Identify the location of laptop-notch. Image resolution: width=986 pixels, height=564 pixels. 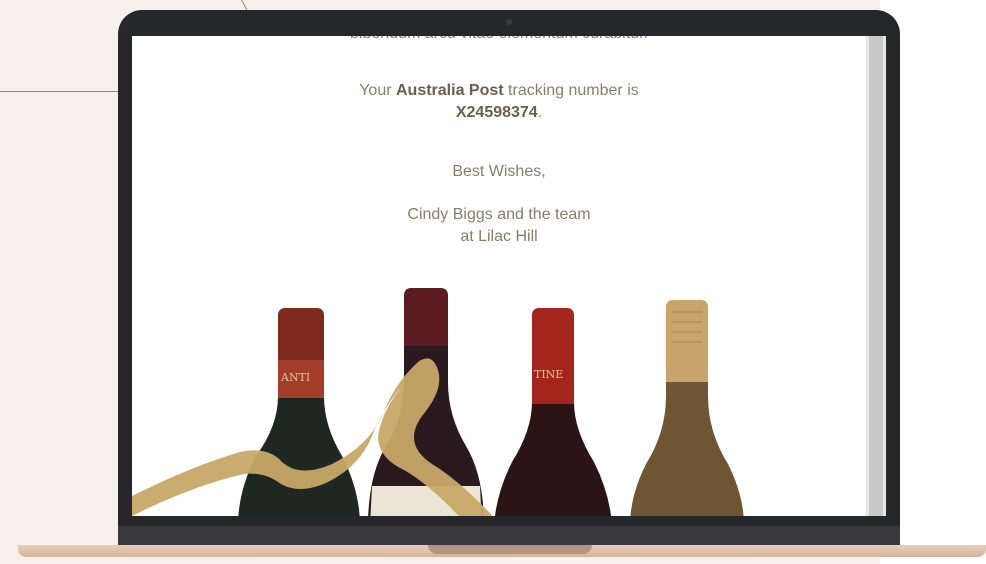
(510, 549).